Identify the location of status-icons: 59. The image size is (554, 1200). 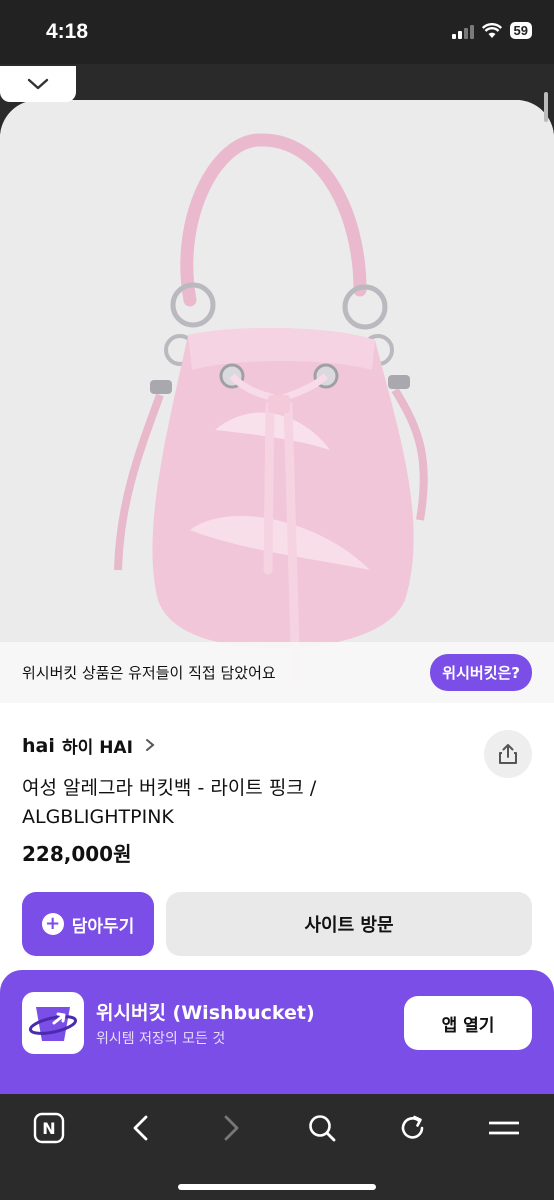
(491, 30).